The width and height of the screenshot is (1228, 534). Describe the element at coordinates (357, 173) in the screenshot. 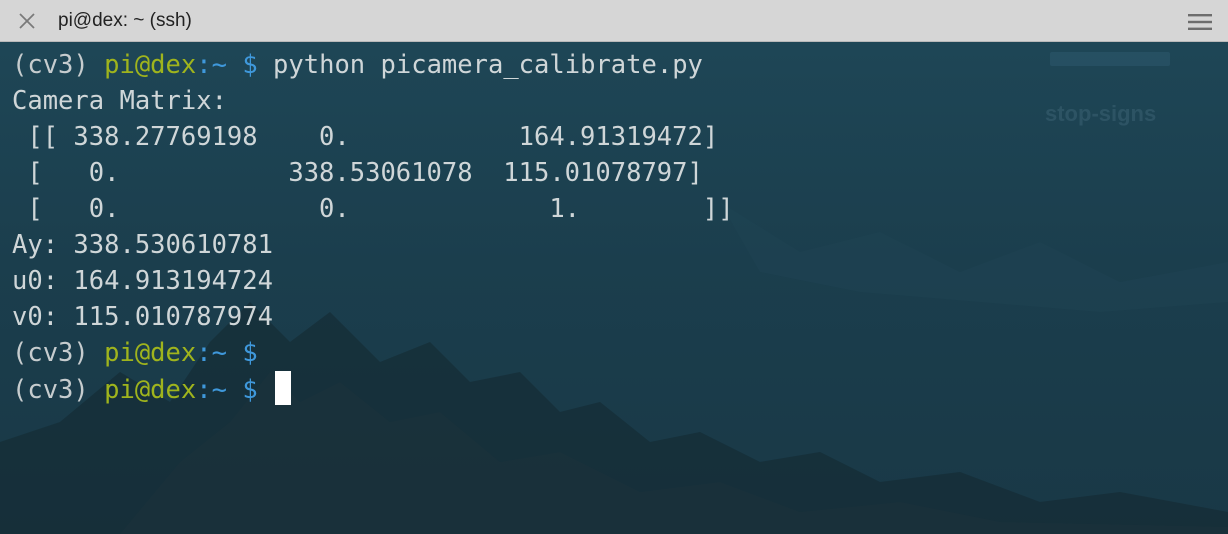

I see `output-line: [ 0. 338.53061078 115.01078797]` at that location.